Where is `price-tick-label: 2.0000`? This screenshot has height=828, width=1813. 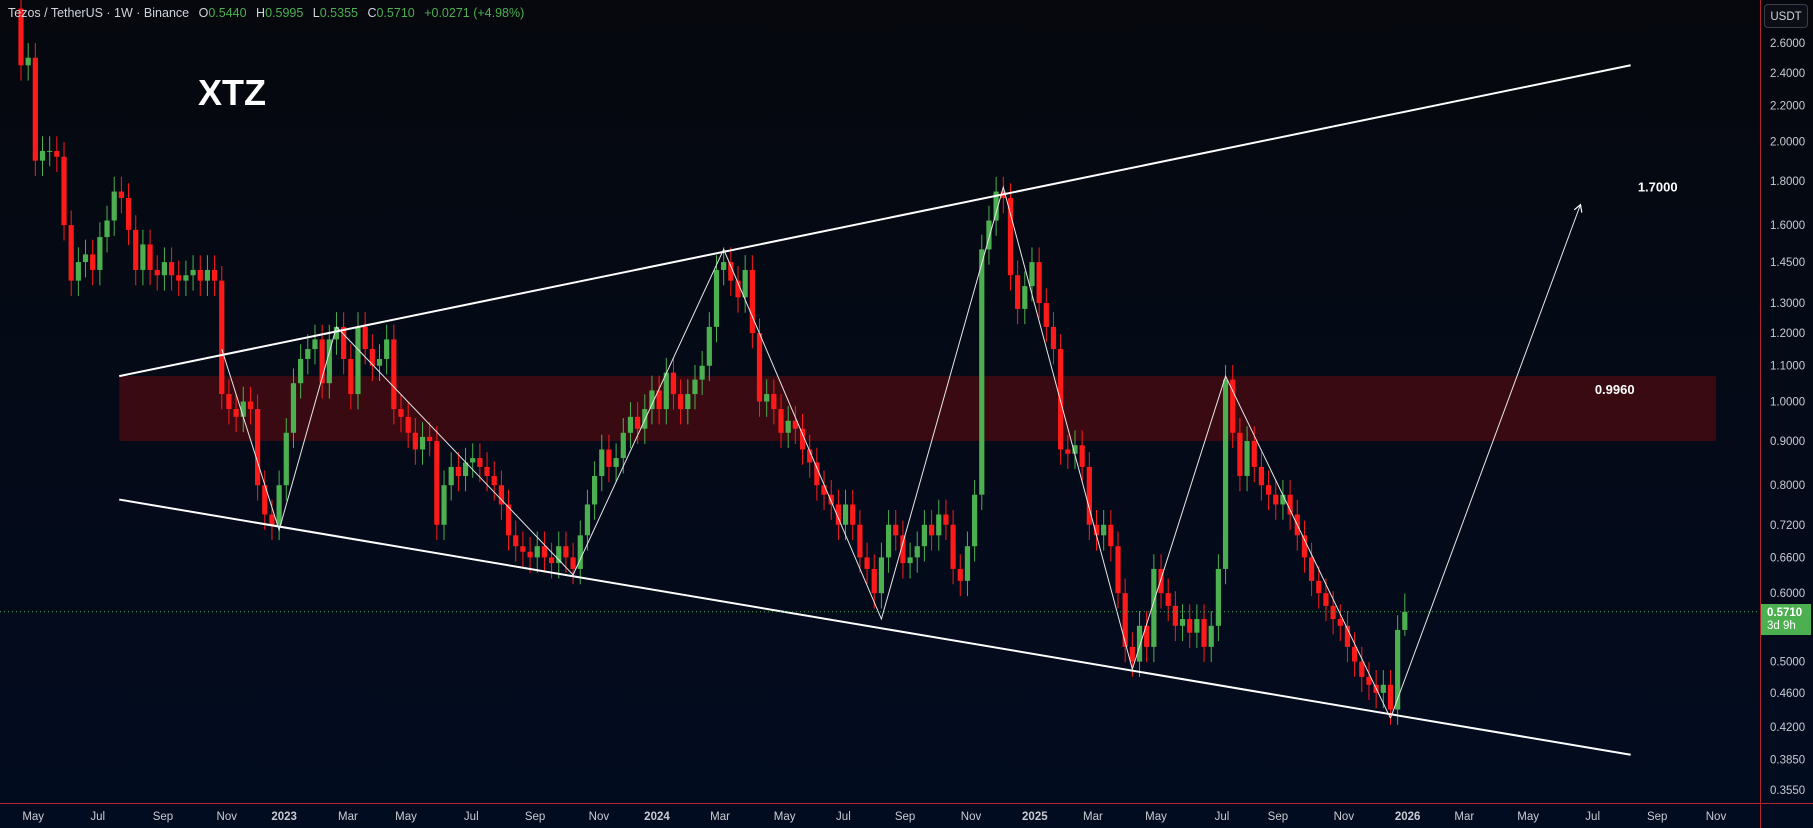 price-tick-label: 2.0000 is located at coordinates (1787, 142).